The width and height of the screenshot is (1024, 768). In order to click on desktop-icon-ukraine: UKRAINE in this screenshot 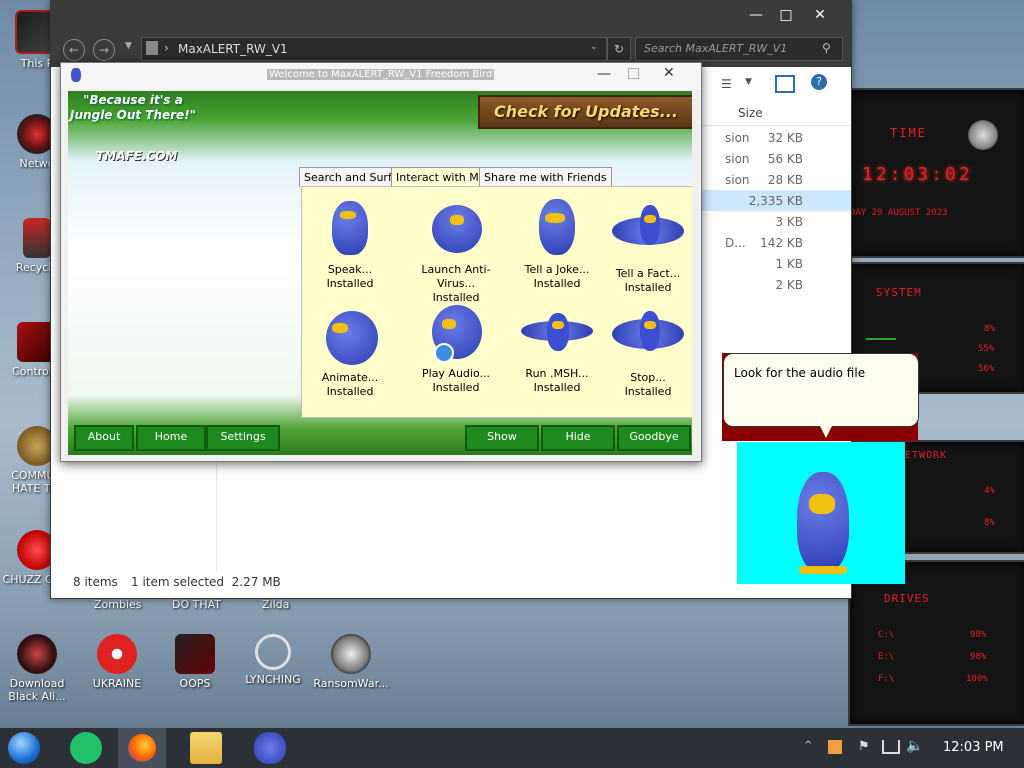, I will do `click(117, 662)`.